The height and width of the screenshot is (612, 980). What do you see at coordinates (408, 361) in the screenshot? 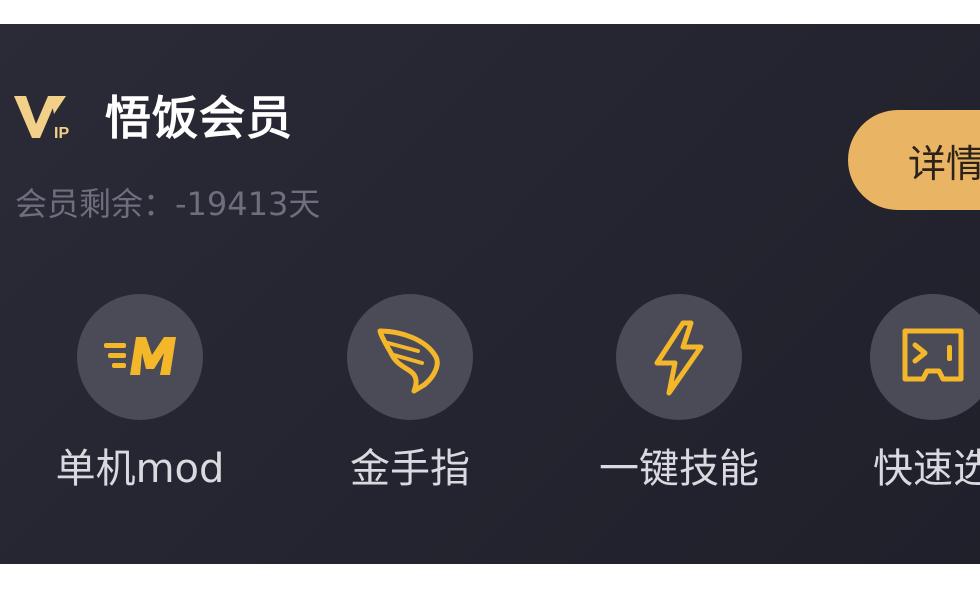
I see `wing-icon` at bounding box center [408, 361].